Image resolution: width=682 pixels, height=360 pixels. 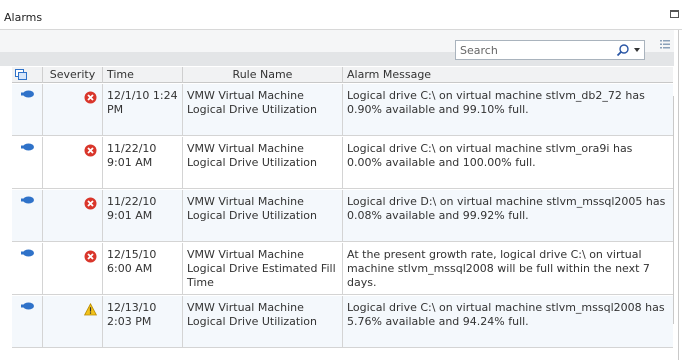 I want to click on column-header-severity: Severity, so click(x=72, y=75).